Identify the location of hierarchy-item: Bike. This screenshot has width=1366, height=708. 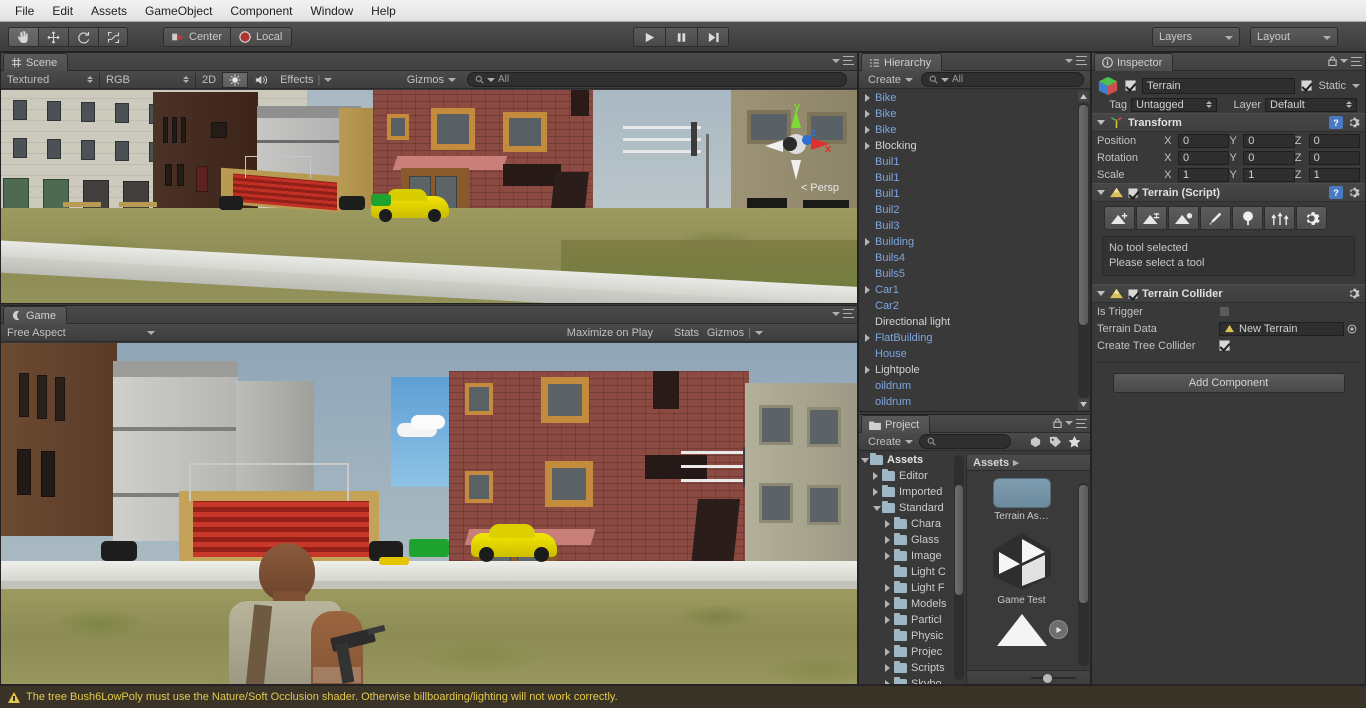
(968, 114).